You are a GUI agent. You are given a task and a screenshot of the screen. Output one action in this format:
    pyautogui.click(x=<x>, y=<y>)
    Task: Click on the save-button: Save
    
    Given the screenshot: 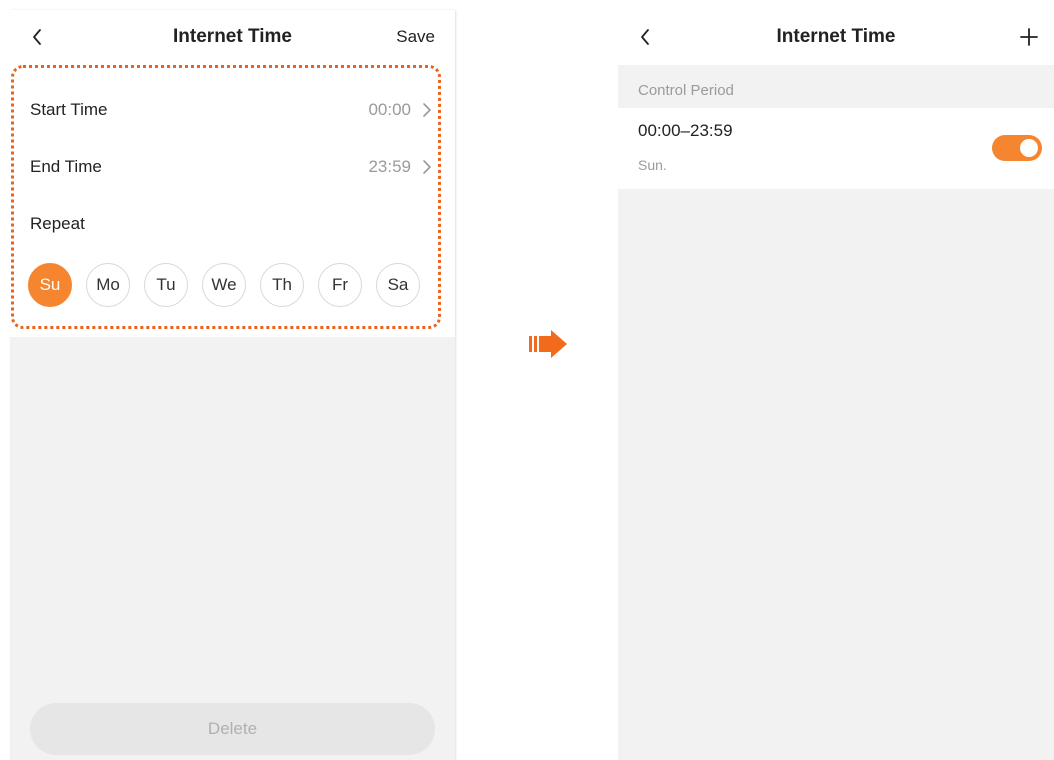 What is the action you would take?
    pyautogui.click(x=415, y=37)
    